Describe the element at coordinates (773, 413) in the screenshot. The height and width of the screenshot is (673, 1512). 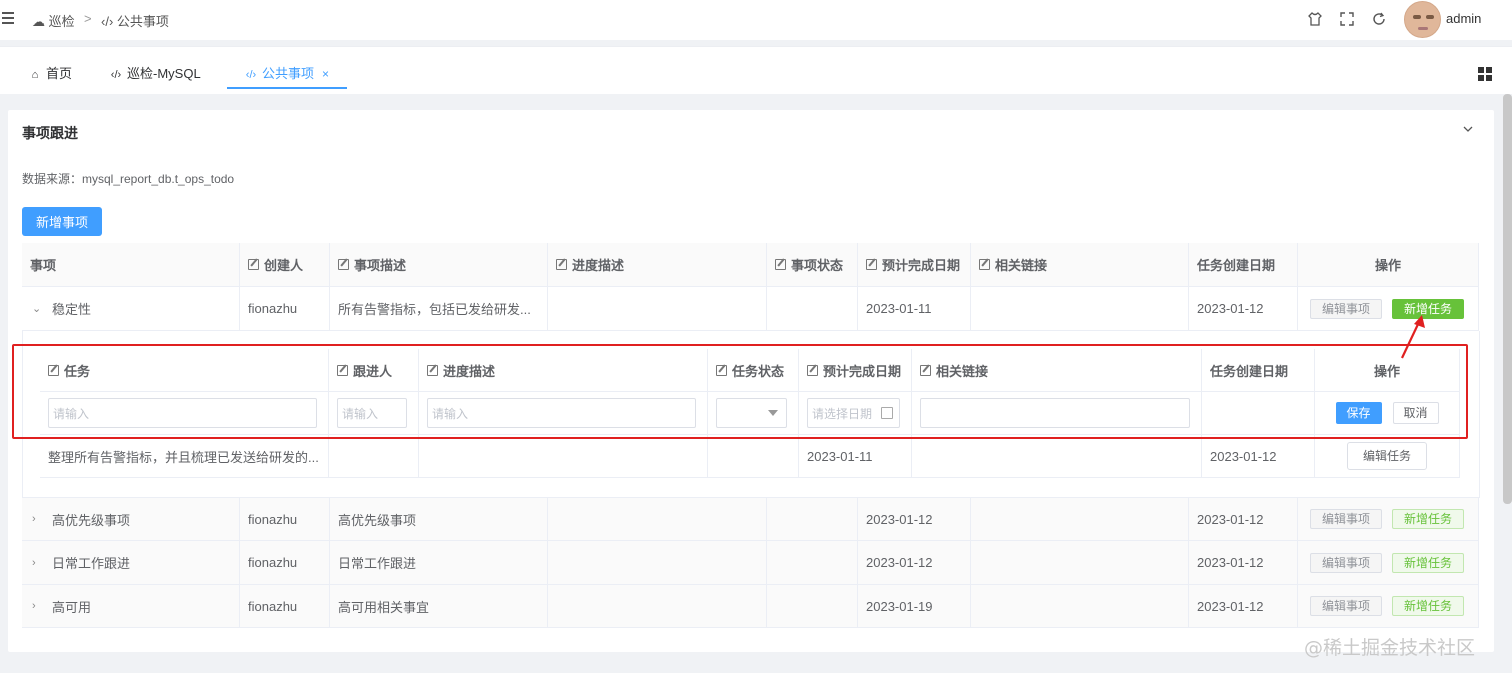
I see `caret-down-icon` at that location.